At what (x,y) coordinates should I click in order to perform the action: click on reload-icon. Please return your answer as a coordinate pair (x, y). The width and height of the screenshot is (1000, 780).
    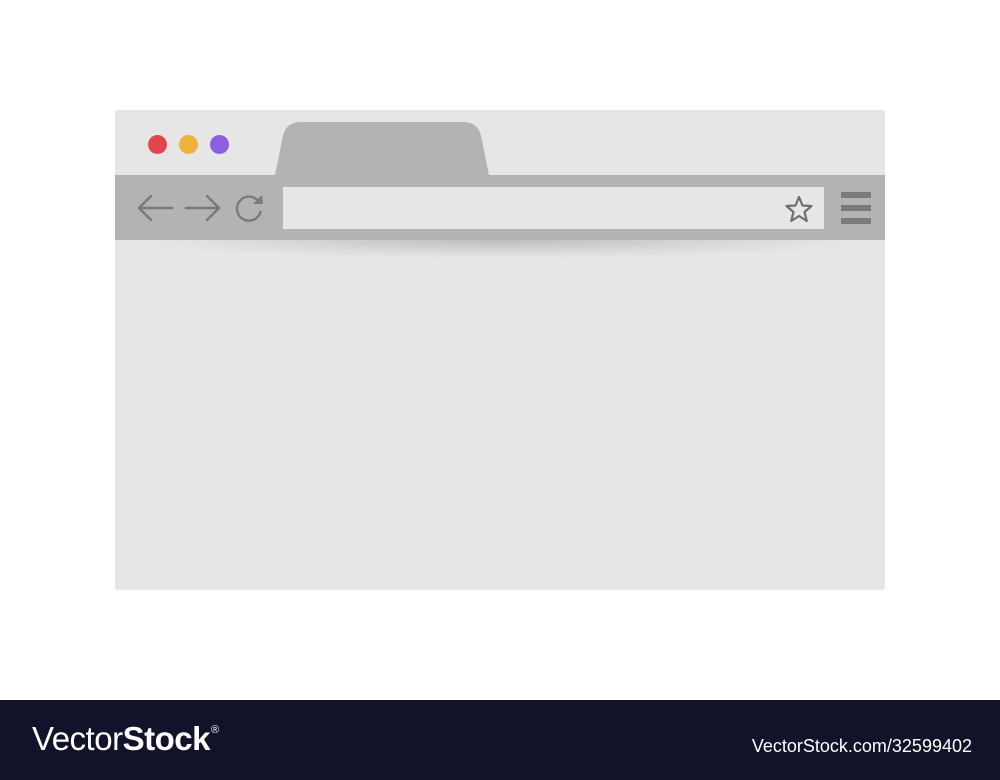
    Looking at the image, I should click on (249, 208).